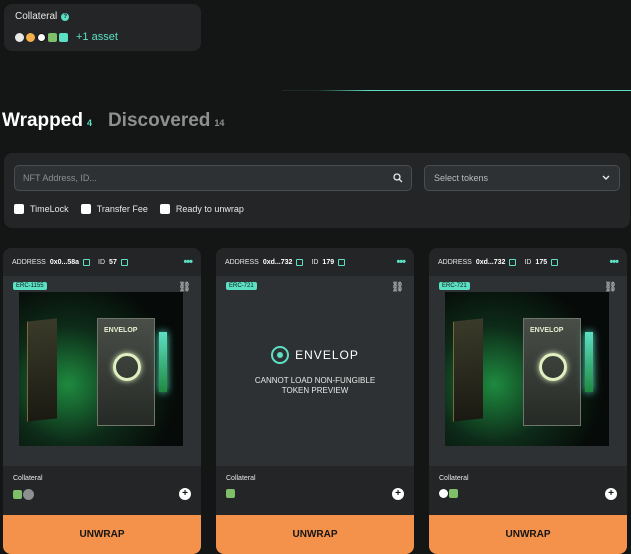 This screenshot has width=631, height=554. What do you see at coordinates (65, 16) in the screenshot?
I see `help-icon: ?` at bounding box center [65, 16].